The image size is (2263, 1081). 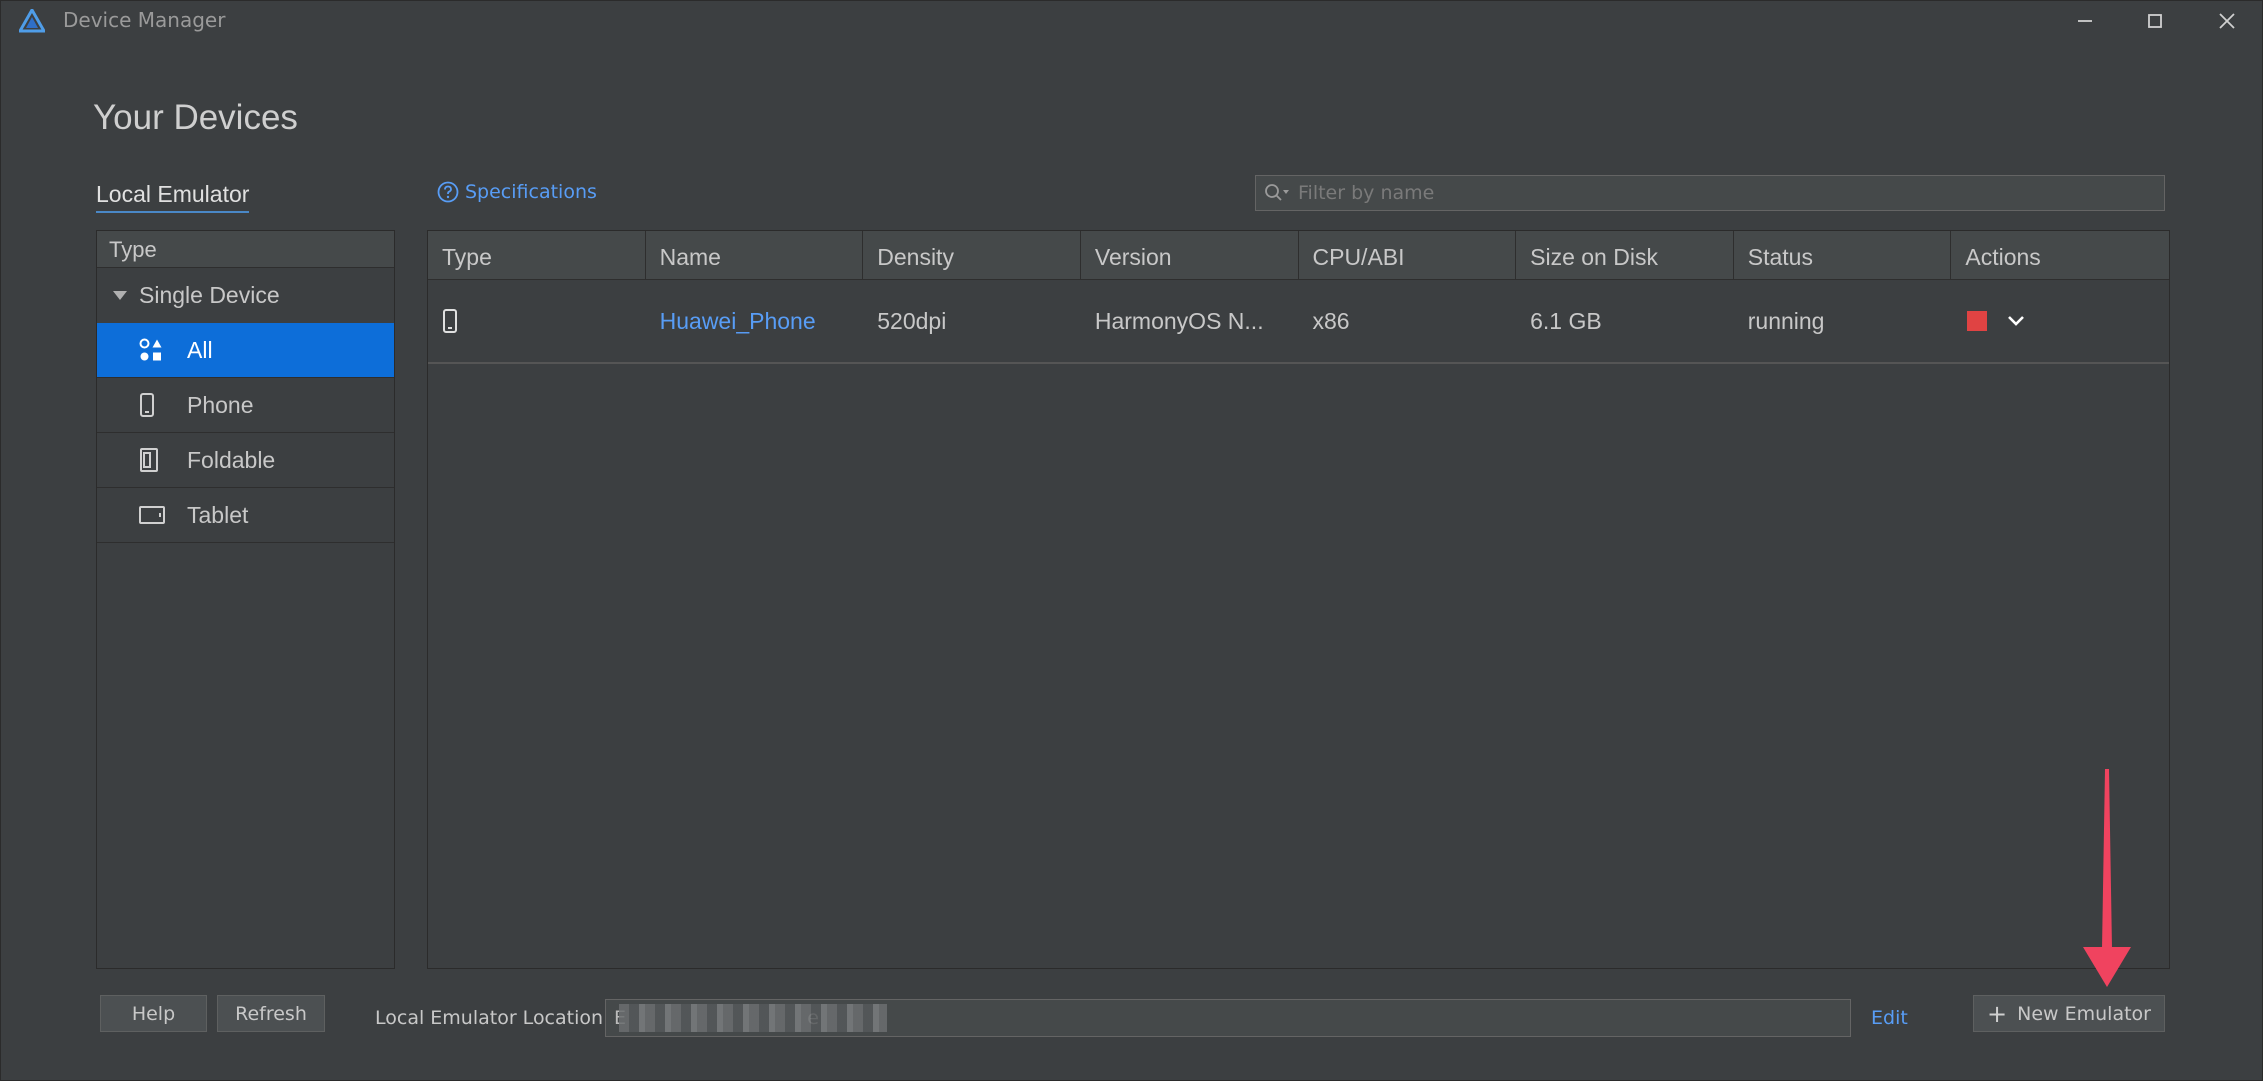 What do you see at coordinates (1889, 1018) in the screenshot?
I see `edit-location-link: Edit` at bounding box center [1889, 1018].